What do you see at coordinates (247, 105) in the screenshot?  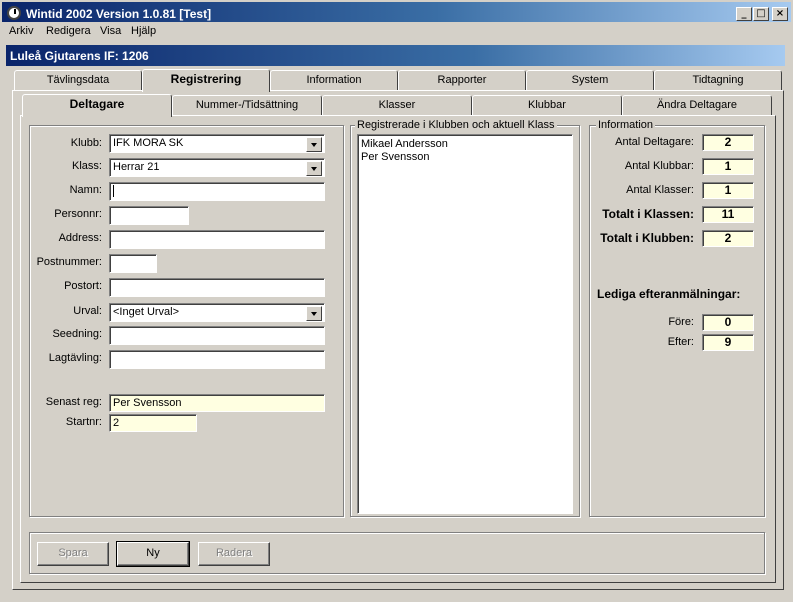 I see `tab-nummer-tidsattning: Nummer-/Tidsättning` at bounding box center [247, 105].